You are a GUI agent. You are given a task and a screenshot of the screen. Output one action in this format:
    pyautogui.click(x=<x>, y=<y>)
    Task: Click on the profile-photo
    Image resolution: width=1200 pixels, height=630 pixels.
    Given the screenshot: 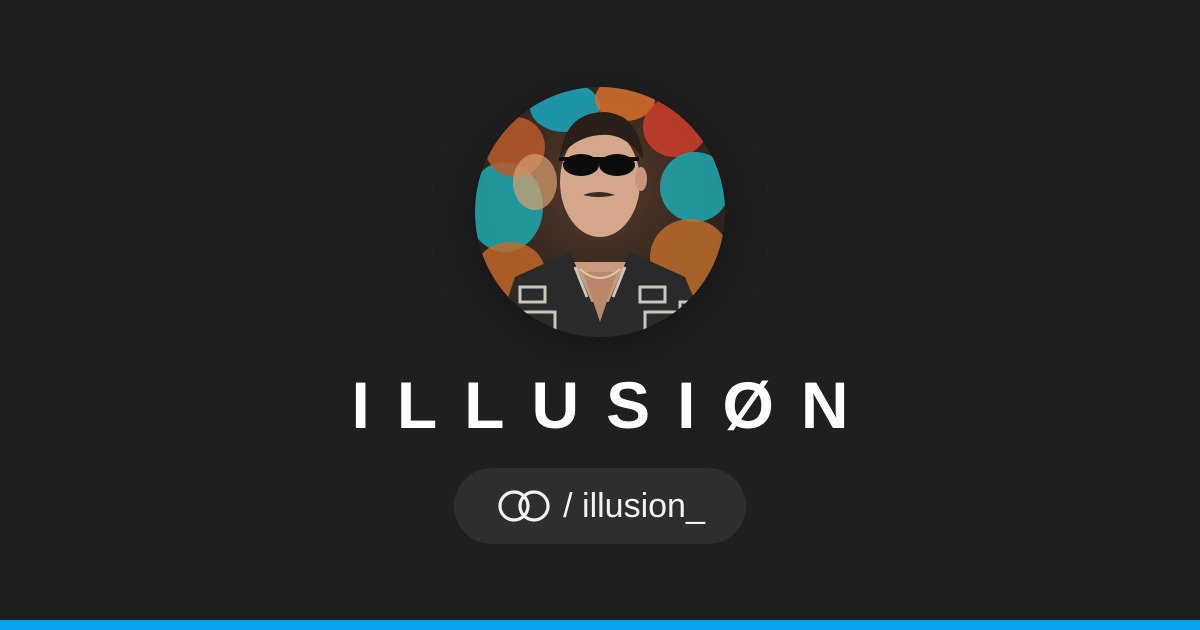 What is the action you would take?
    pyautogui.click(x=600, y=212)
    